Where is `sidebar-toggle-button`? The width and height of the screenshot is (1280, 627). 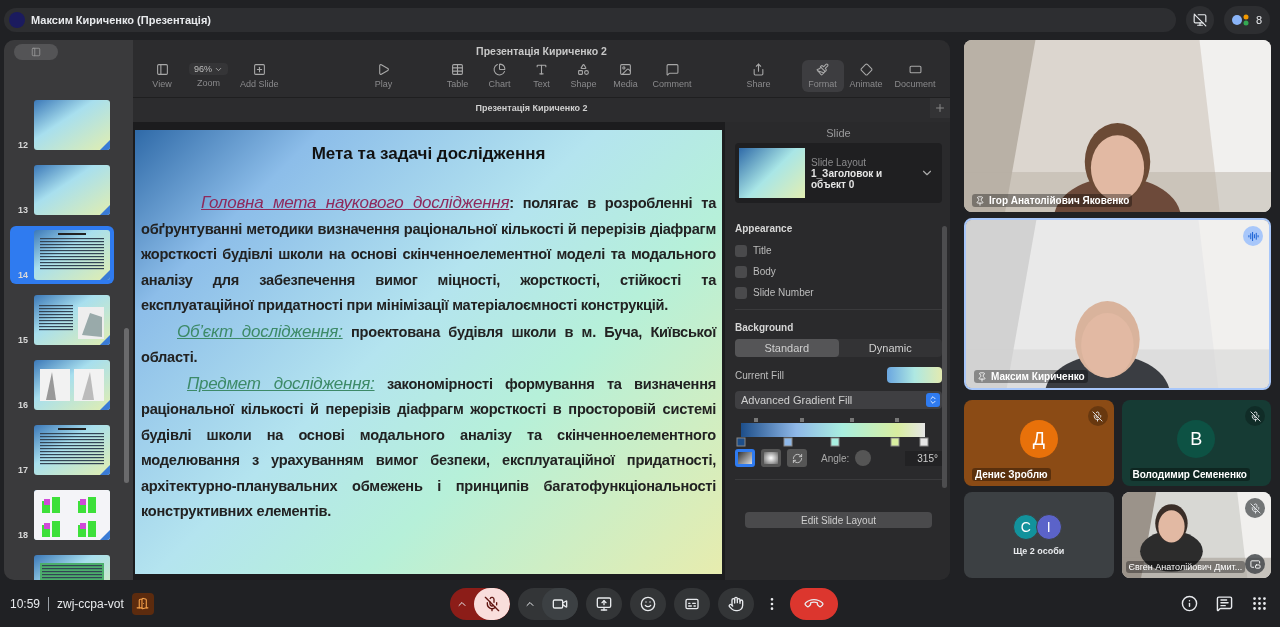 sidebar-toggle-button is located at coordinates (36, 52).